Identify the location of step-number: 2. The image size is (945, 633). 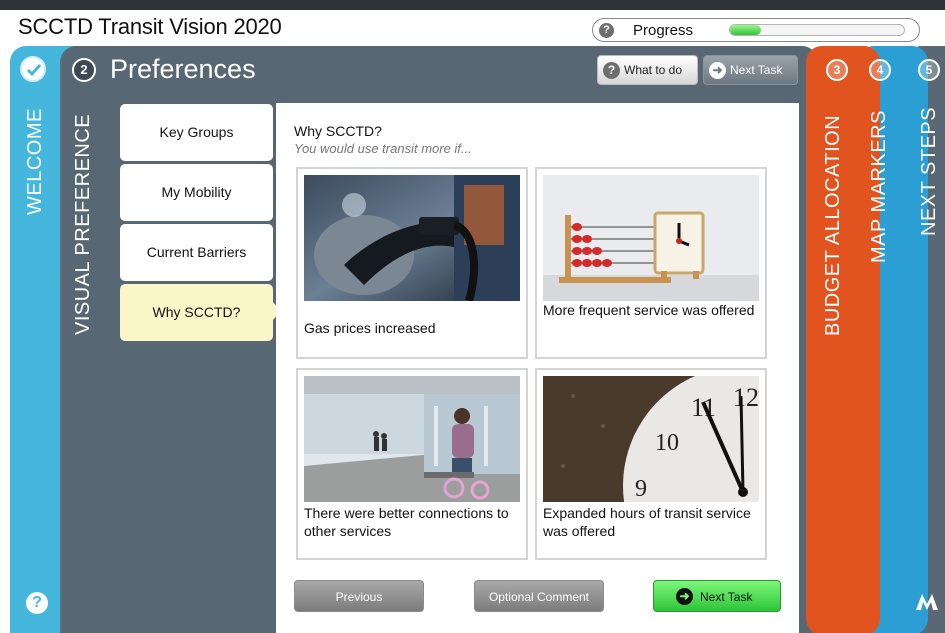
(84, 70).